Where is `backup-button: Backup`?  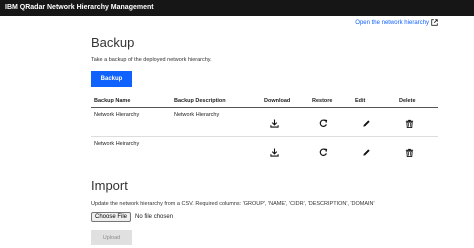 backup-button: Backup is located at coordinates (111, 79).